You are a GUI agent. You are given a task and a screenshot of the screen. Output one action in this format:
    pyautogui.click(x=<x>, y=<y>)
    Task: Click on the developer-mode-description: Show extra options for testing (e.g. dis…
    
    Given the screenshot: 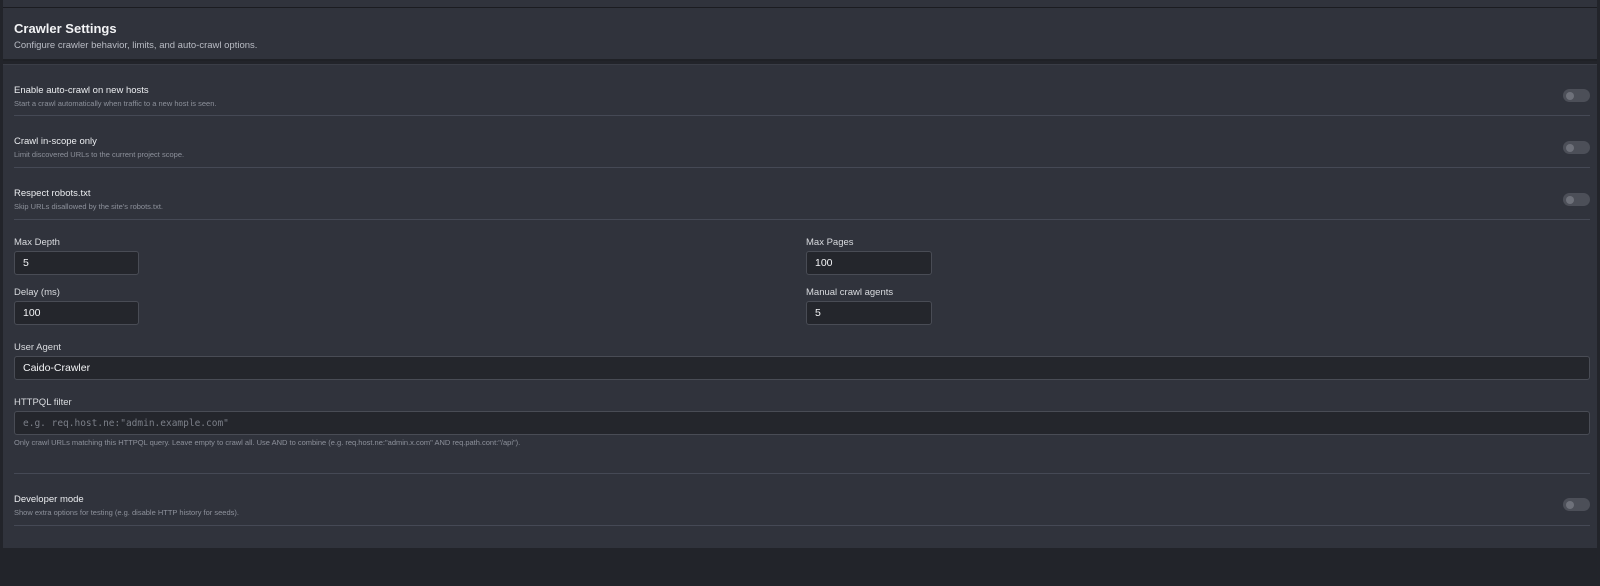 What is the action you would take?
    pyautogui.click(x=126, y=512)
    